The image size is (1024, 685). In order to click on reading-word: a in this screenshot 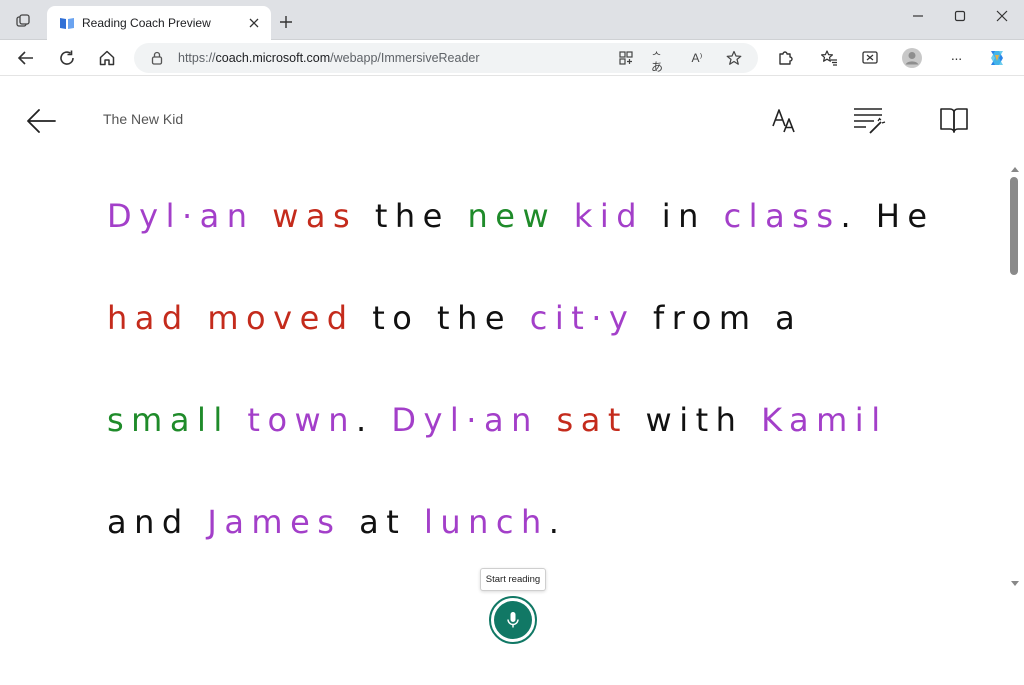, I will do `click(788, 318)`.